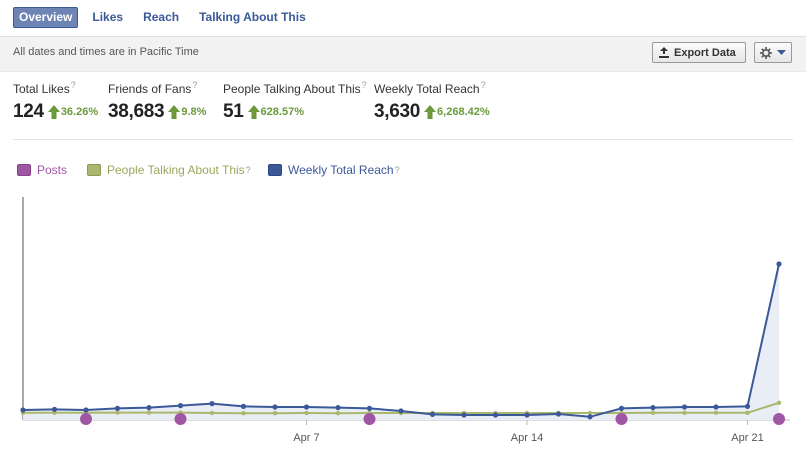 This screenshot has width=806, height=451. I want to click on export-data-label: Export Data, so click(705, 52).